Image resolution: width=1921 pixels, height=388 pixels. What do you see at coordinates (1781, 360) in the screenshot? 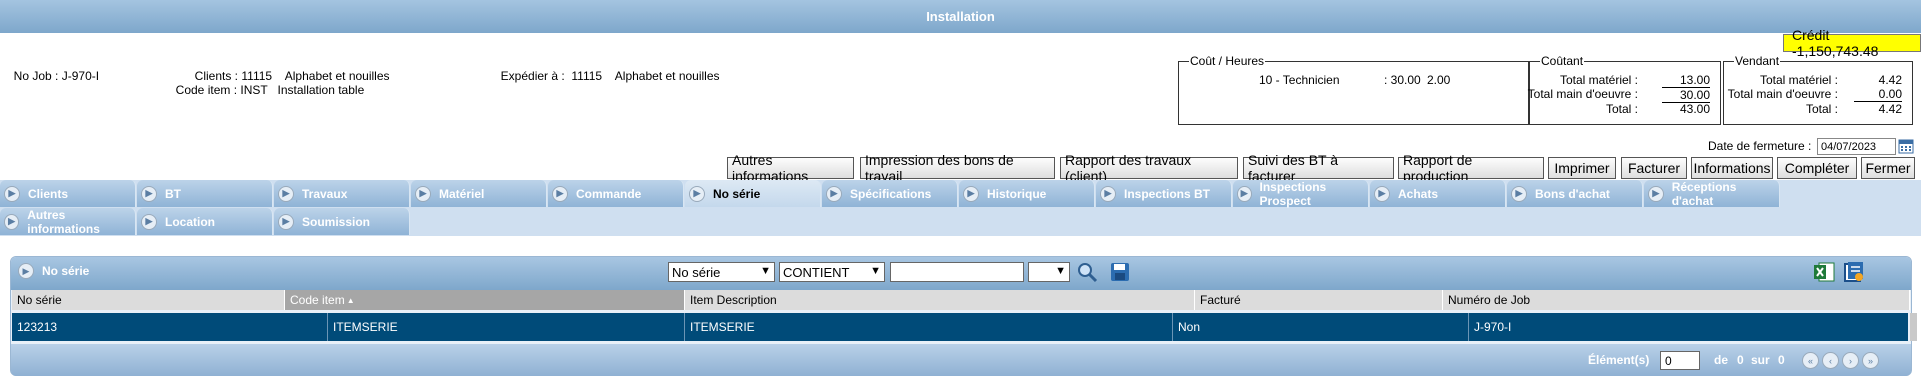
I see `pager-on-value: 0` at bounding box center [1781, 360].